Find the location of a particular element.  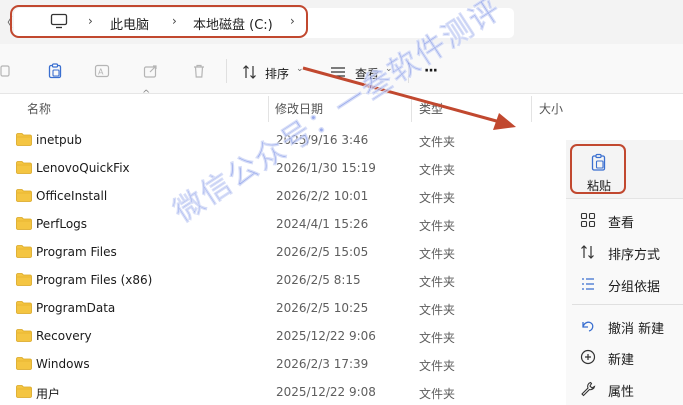

file-row: OfficeInstall 2026/2/2 10:01 文件夹 is located at coordinates (280, 196).